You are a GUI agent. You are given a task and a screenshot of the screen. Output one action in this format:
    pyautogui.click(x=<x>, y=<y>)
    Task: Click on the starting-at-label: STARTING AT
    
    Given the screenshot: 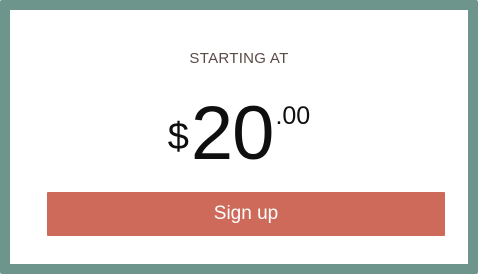 What is the action you would take?
    pyautogui.click(x=239, y=58)
    